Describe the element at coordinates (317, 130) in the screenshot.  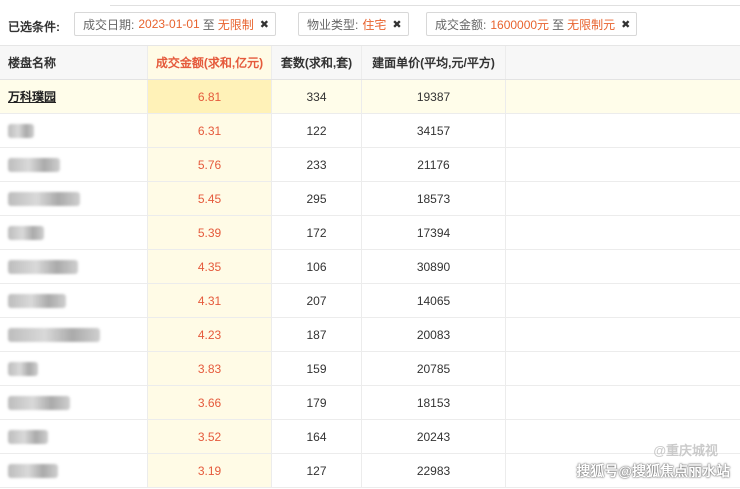
I see `cell-units: 122` at that location.